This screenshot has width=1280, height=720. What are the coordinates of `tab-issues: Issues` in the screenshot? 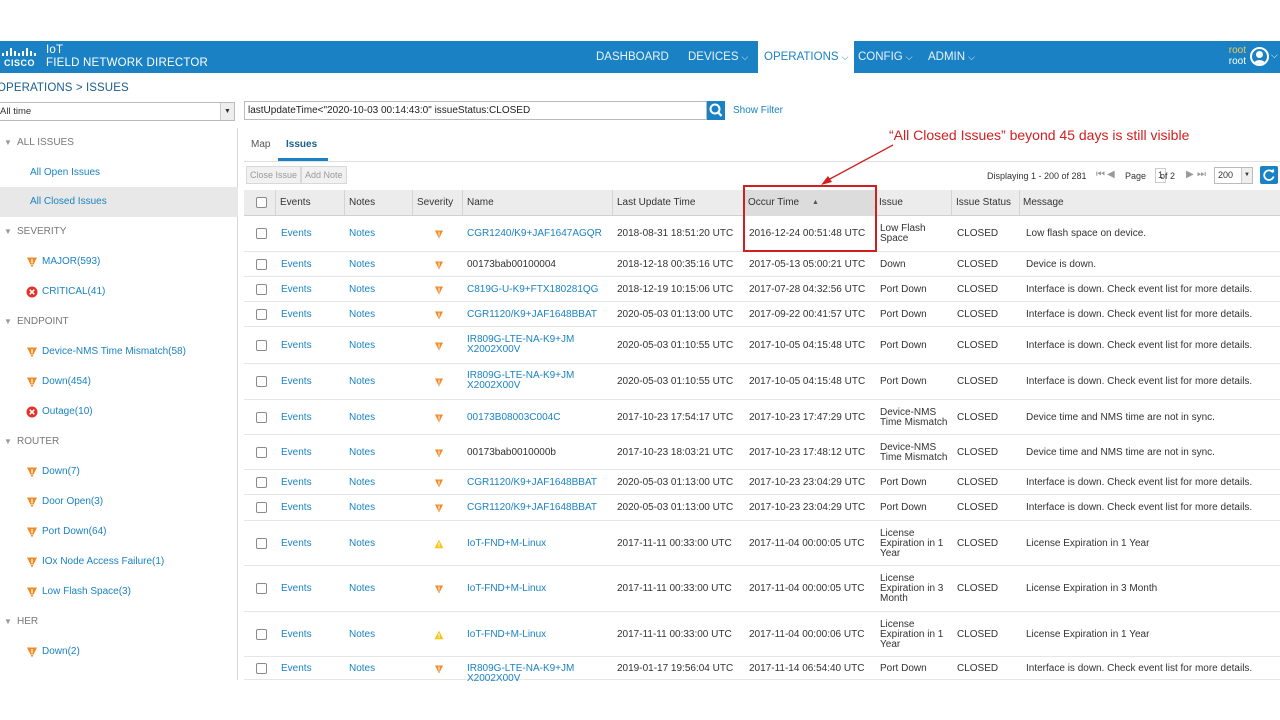 It's located at (301, 144).